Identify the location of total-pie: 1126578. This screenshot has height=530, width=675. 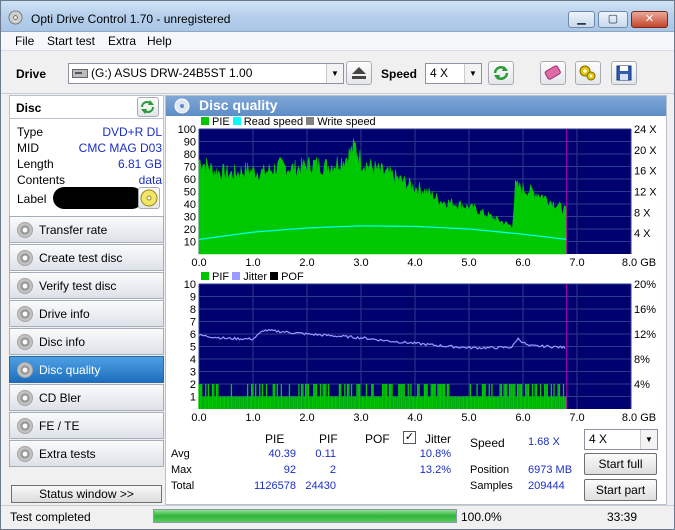
(274, 486).